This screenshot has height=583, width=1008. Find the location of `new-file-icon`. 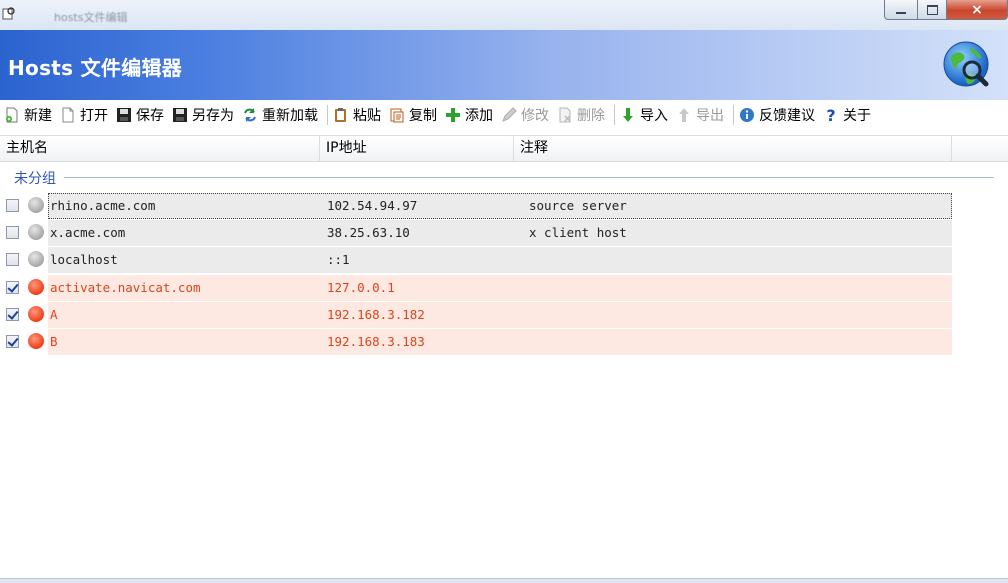

new-file-icon is located at coordinates (12, 115).